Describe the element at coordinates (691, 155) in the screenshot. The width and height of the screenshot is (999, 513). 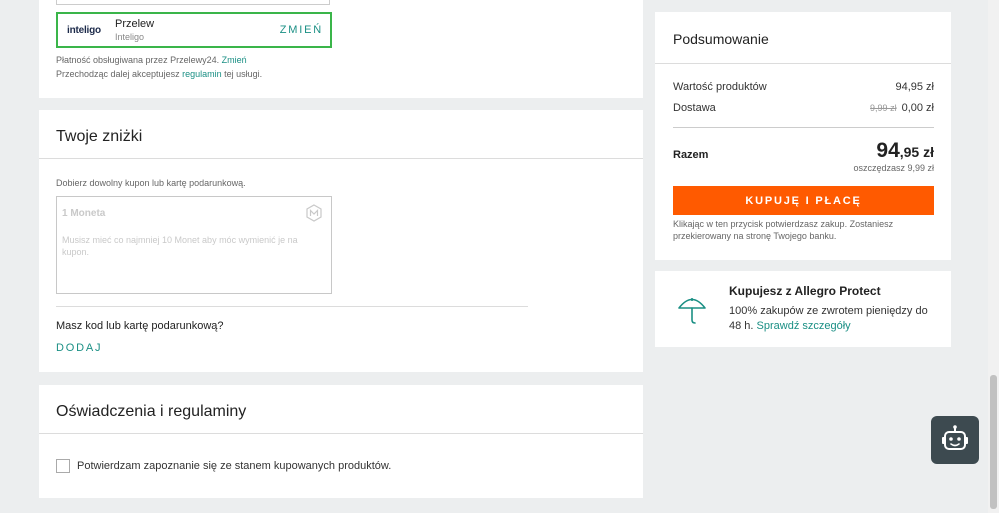
I see `total-label: Razem` at that location.